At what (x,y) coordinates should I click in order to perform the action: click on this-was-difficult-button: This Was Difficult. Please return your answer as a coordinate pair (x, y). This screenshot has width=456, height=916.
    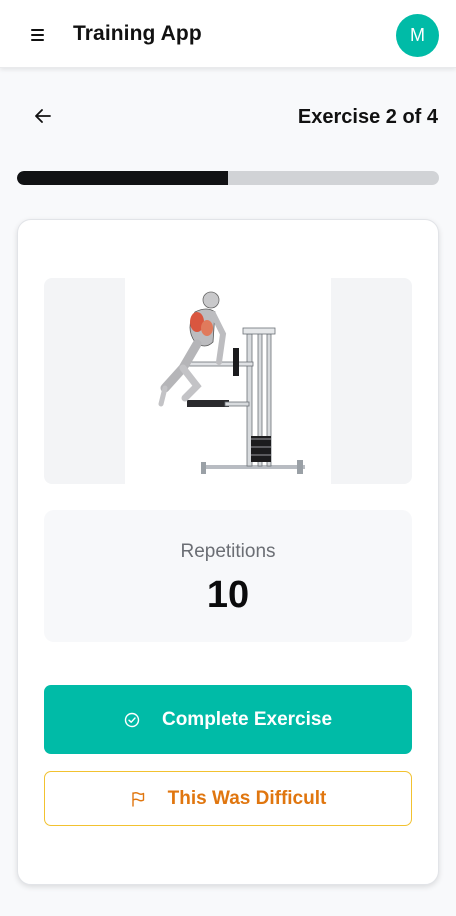
    Looking at the image, I should click on (228, 798).